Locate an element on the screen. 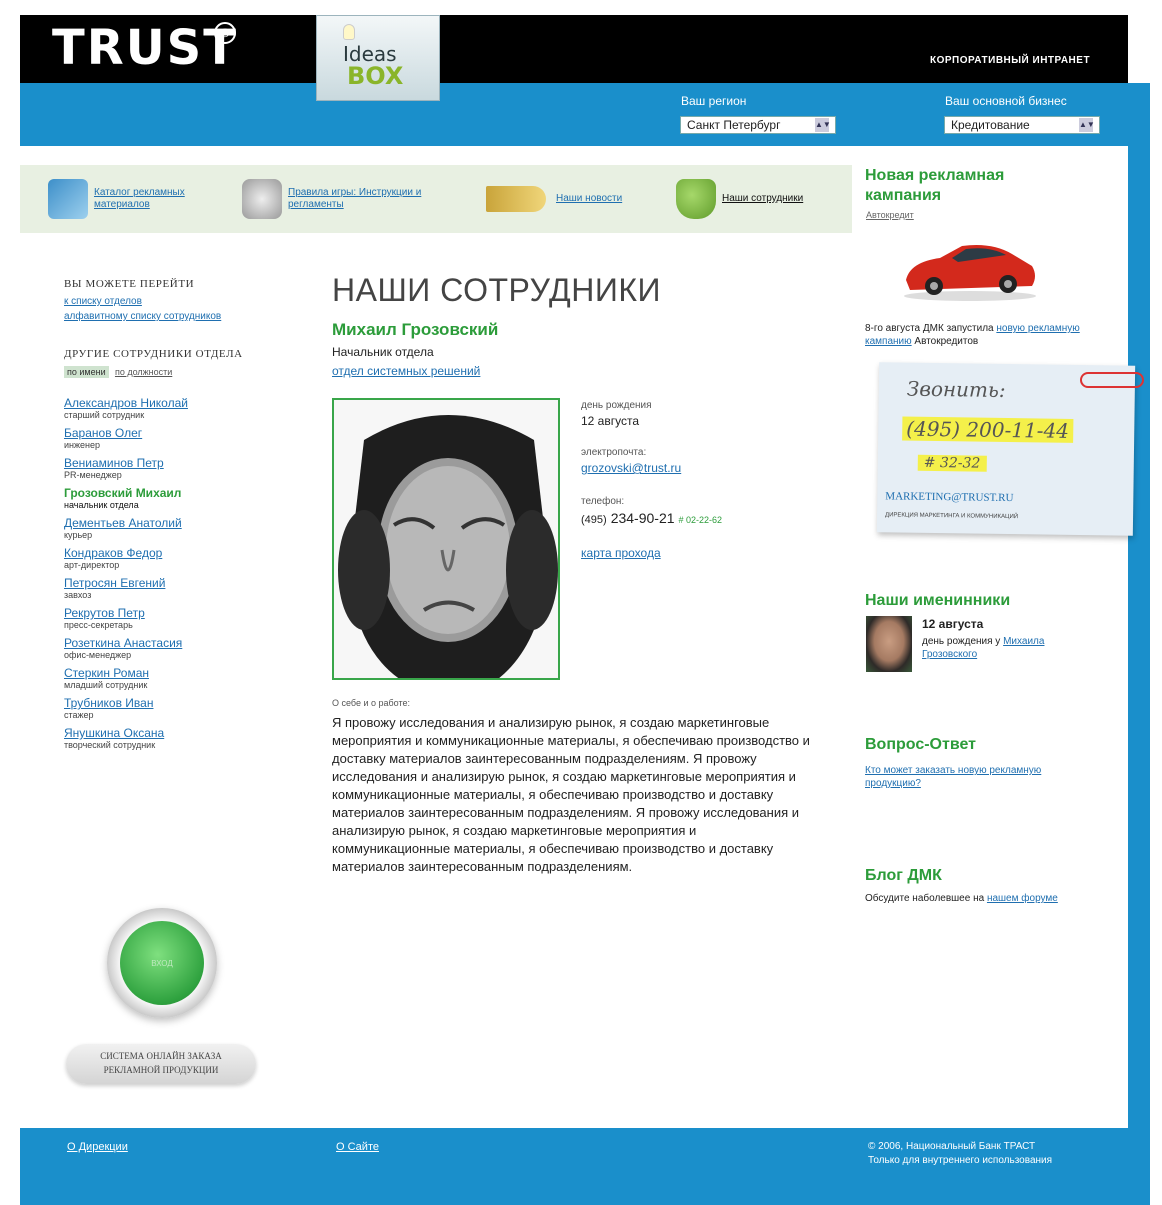  phone-line: (495) 234-90-21 # 02-22-62 is located at coordinates (651, 518).